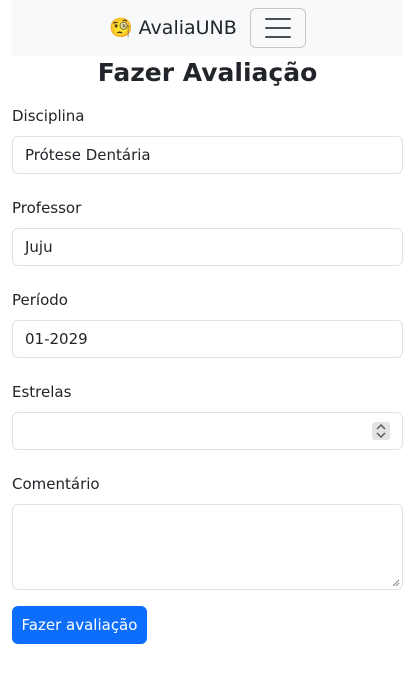  I want to click on periodo-value: 01-2029, so click(56, 339).